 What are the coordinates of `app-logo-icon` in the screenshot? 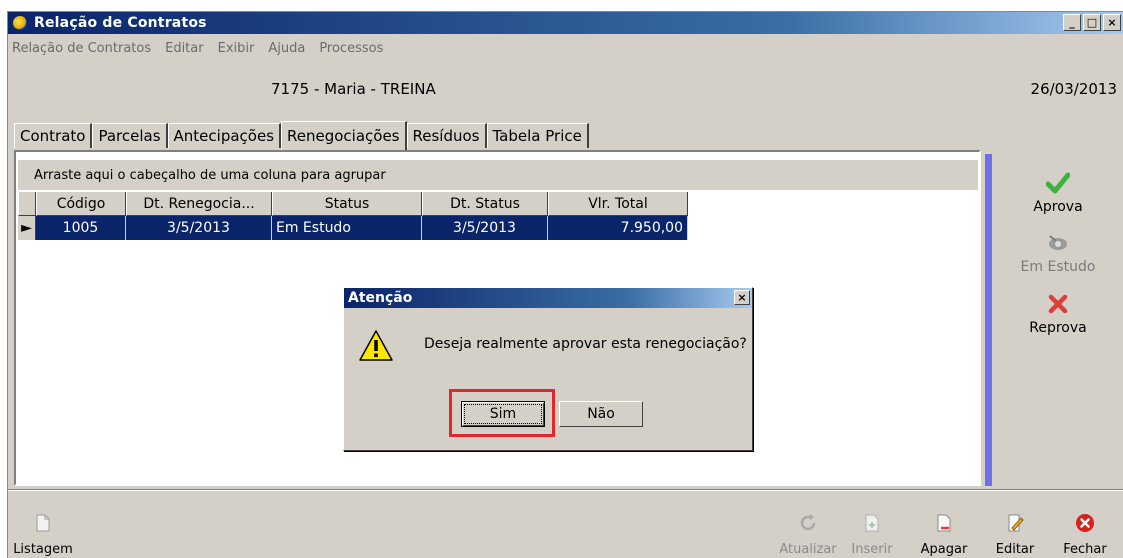 It's located at (20, 23).